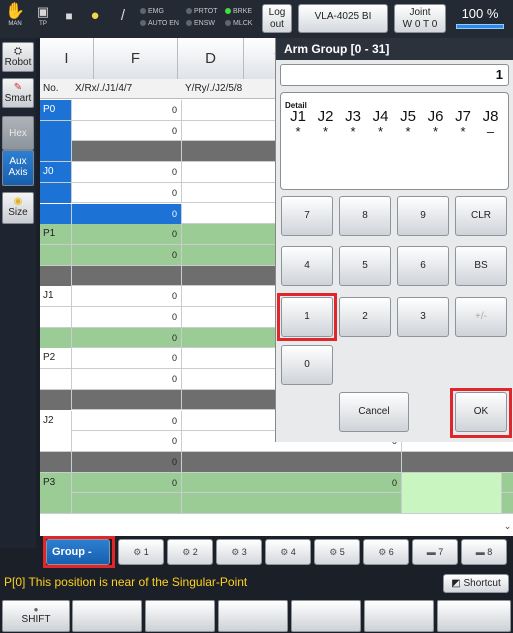 Image resolution: width=513 pixels, height=633 pixels. What do you see at coordinates (480, 18) in the screenshot?
I see `speed-button: 100 %` at bounding box center [480, 18].